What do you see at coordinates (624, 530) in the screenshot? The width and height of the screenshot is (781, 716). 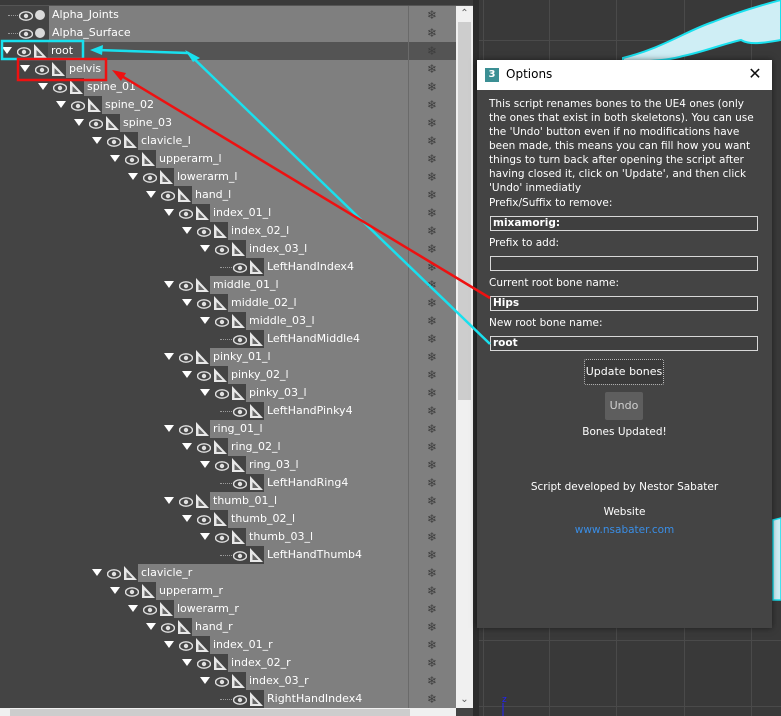 I see `website-link: www.nsabater.com` at bounding box center [624, 530].